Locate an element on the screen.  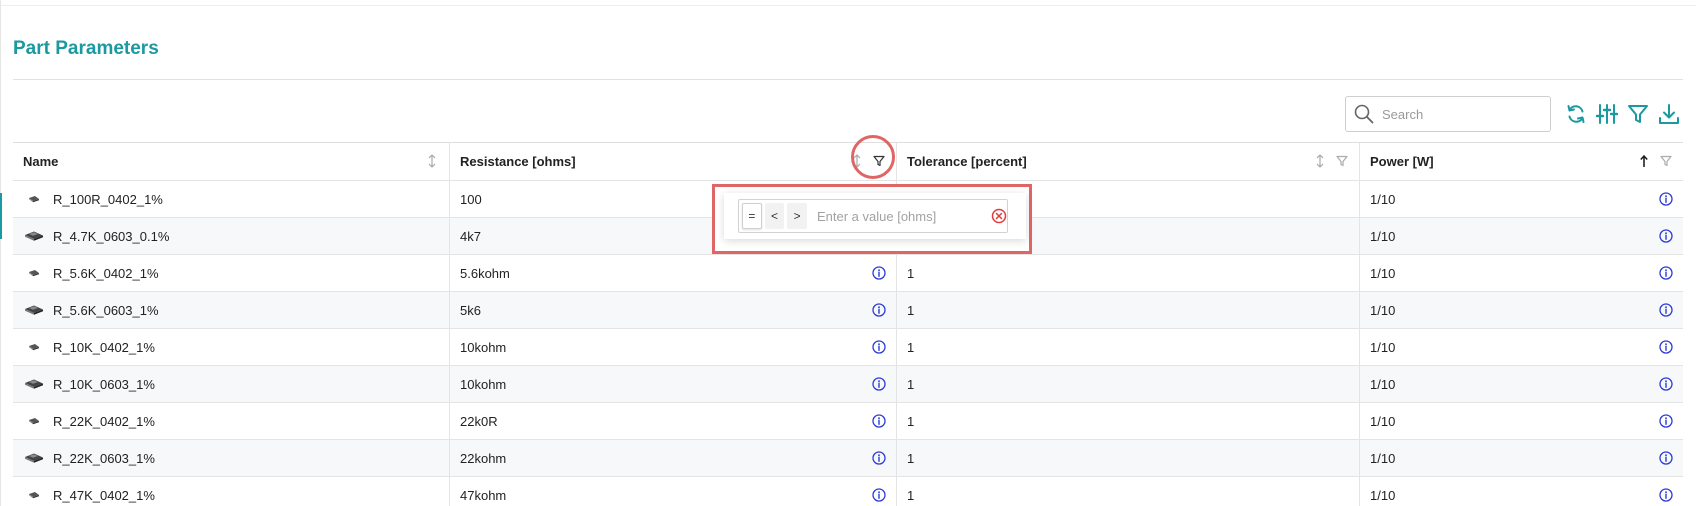
search-box is located at coordinates (1448, 114).